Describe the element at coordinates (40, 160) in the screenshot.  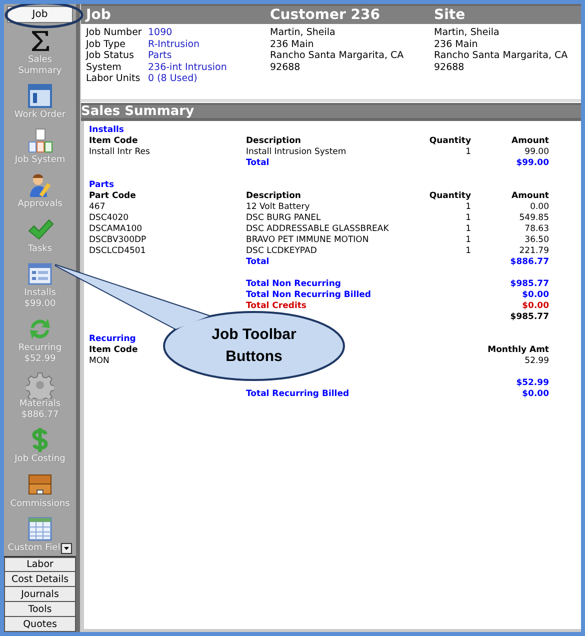
I see `toolbar-label: Job System` at that location.